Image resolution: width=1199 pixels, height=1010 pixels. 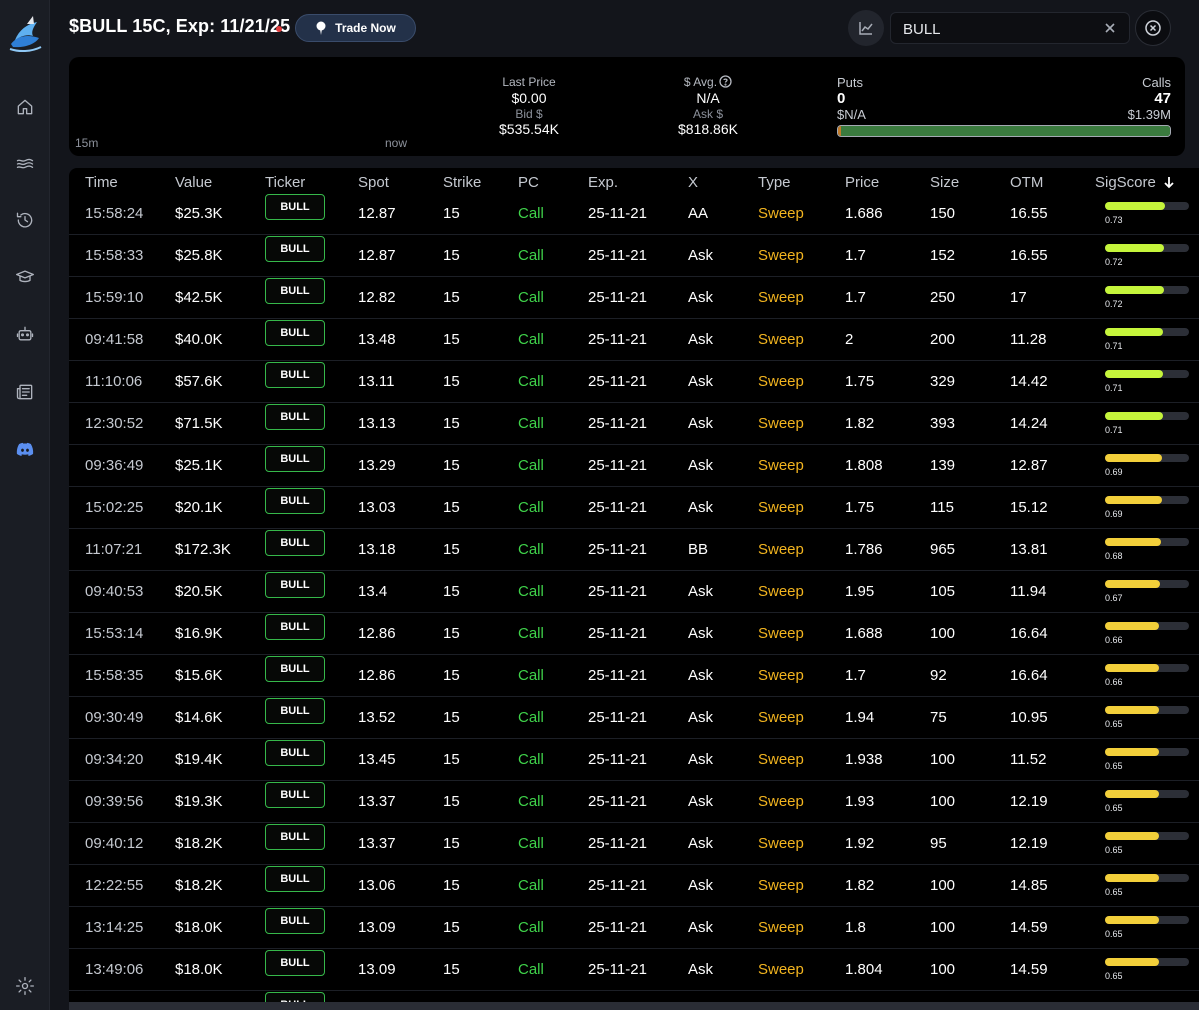 What do you see at coordinates (25, 449) in the screenshot?
I see `discord-icon` at bounding box center [25, 449].